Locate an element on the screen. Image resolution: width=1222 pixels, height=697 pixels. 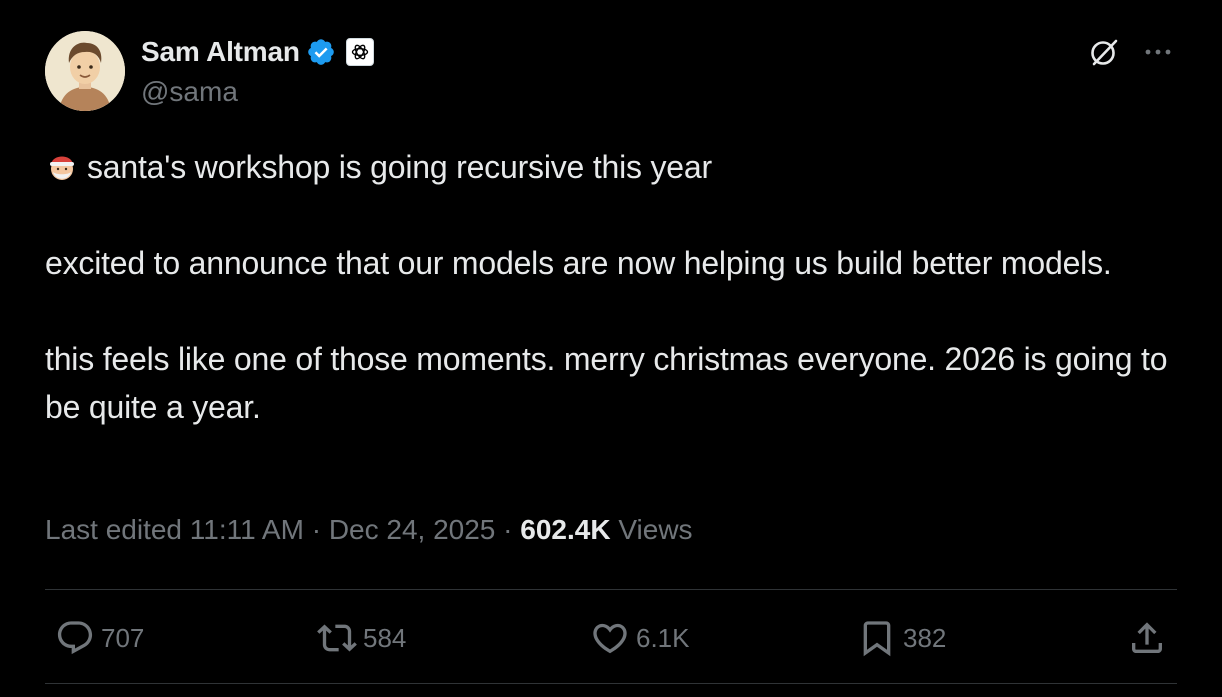
reply-icon is located at coordinates (75, 638).